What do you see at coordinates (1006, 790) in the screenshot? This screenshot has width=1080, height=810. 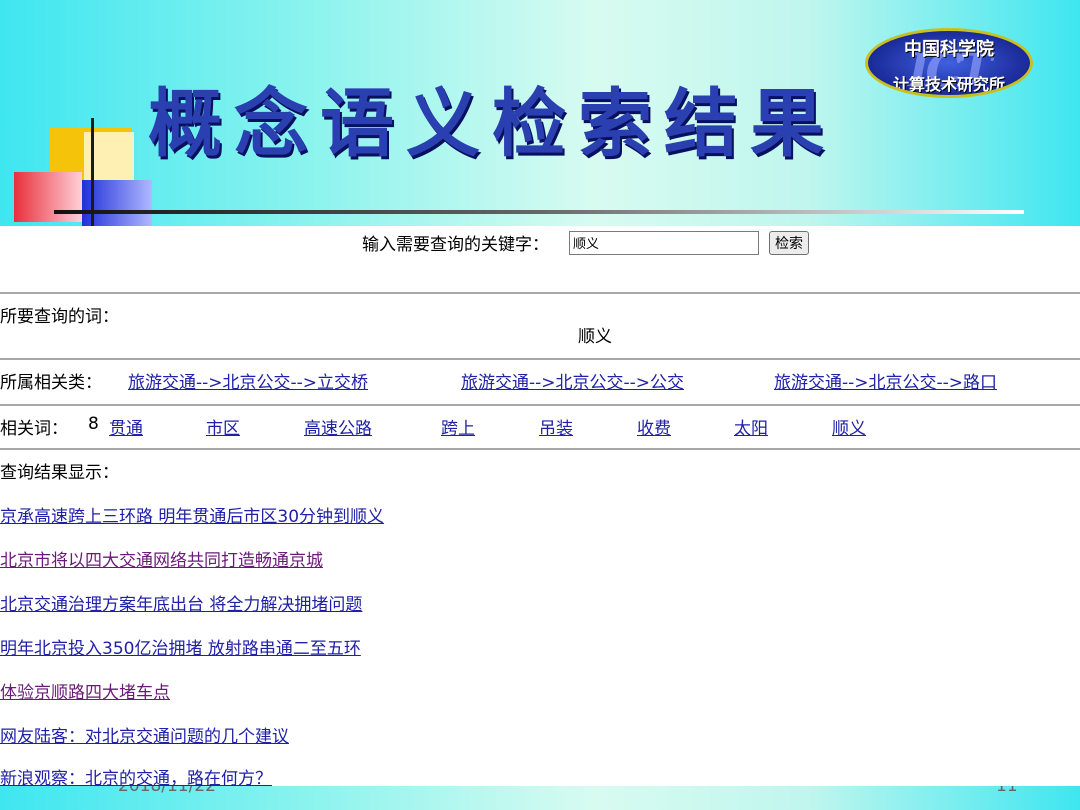 I see `slide-page-number: 11` at bounding box center [1006, 790].